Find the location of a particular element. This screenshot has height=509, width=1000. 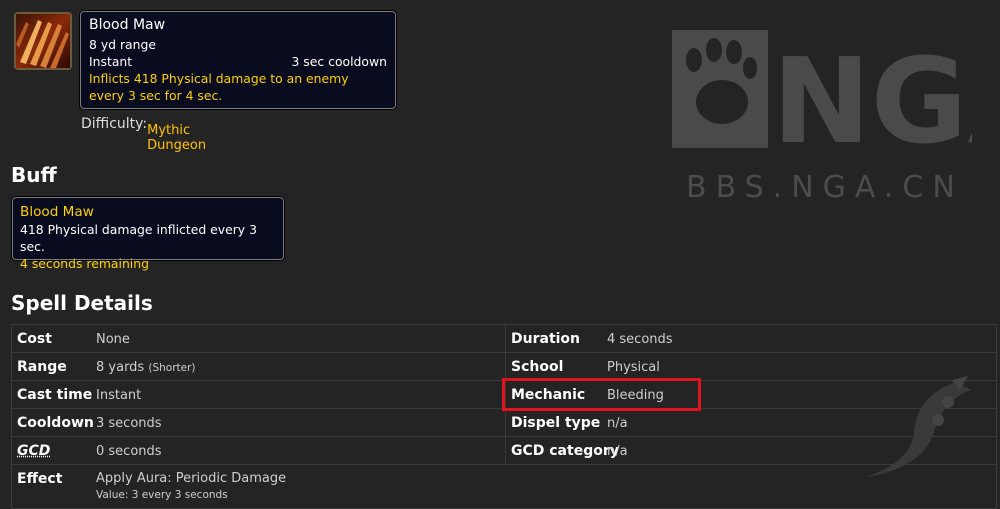

range-label: Range is located at coordinates (42, 367).